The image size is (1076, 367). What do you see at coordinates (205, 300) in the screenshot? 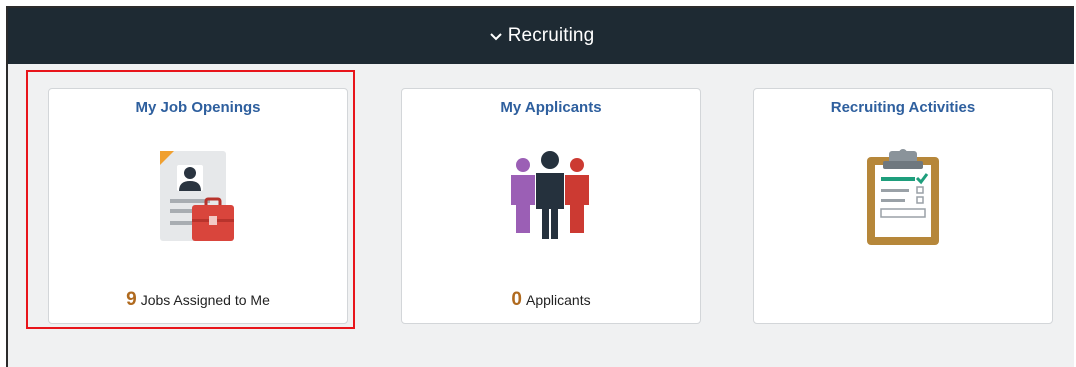
I see `jobs-caption: Jobs Assigned to Me` at bounding box center [205, 300].